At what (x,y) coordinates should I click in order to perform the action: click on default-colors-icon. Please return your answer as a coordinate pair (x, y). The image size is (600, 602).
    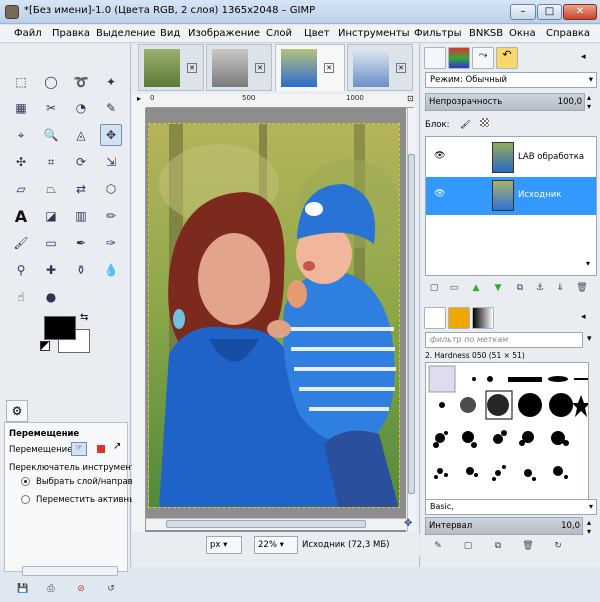
    Looking at the image, I should click on (45, 346).